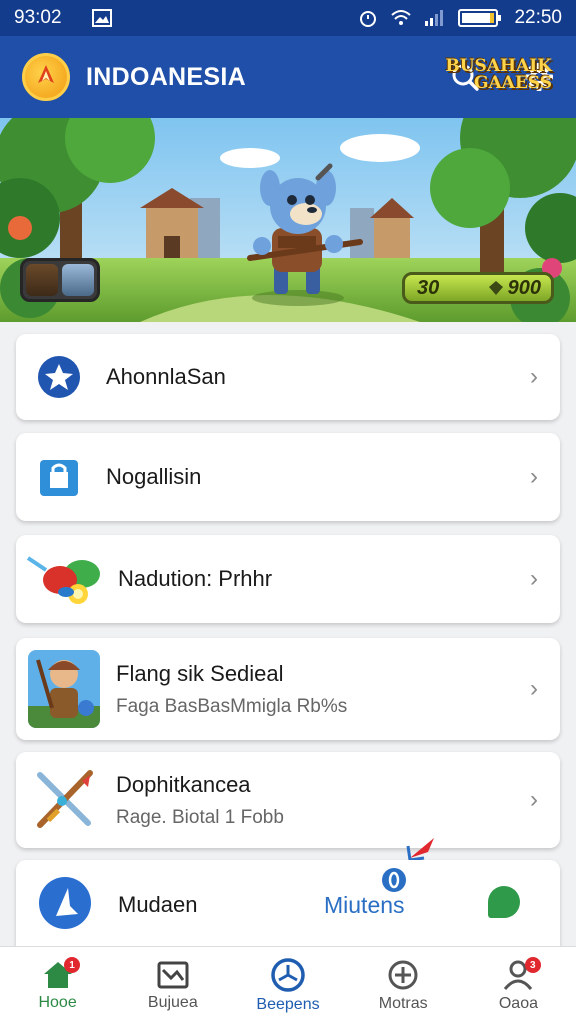  Describe the element at coordinates (480, 18) in the screenshot. I see `battery-icon` at that location.